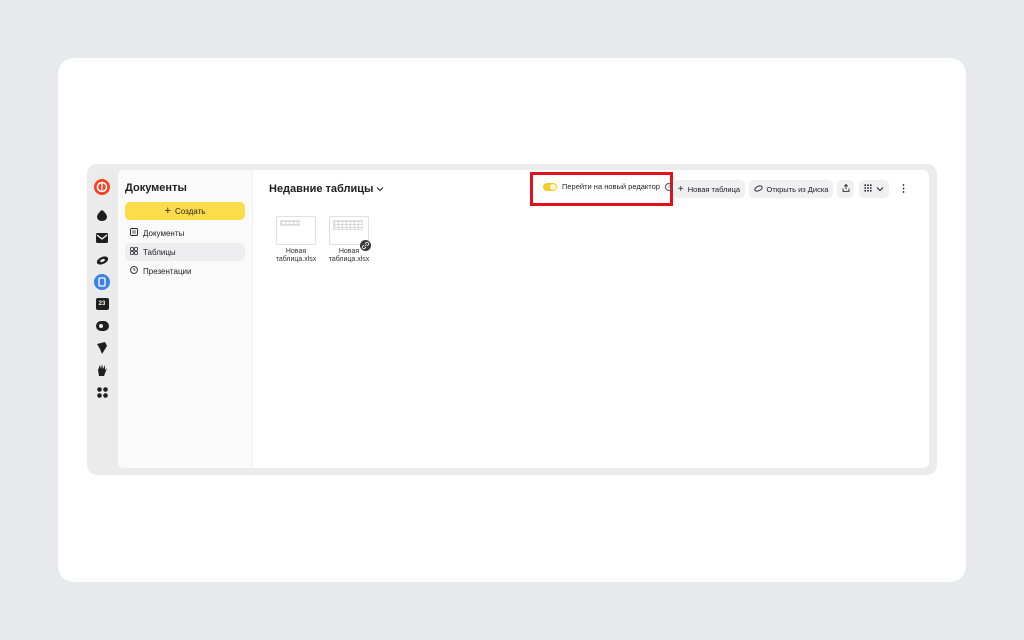 The image size is (1024, 640). I want to click on table-icon, so click(134, 252).